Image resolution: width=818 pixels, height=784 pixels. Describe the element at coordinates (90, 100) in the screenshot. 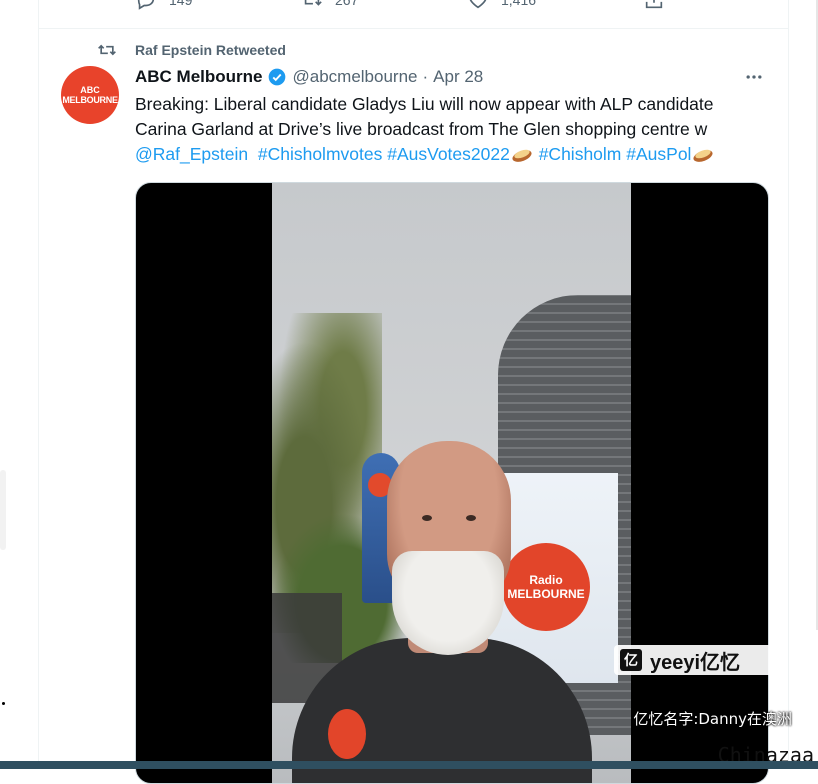

I see `avatar-label: MELBOURNE` at that location.